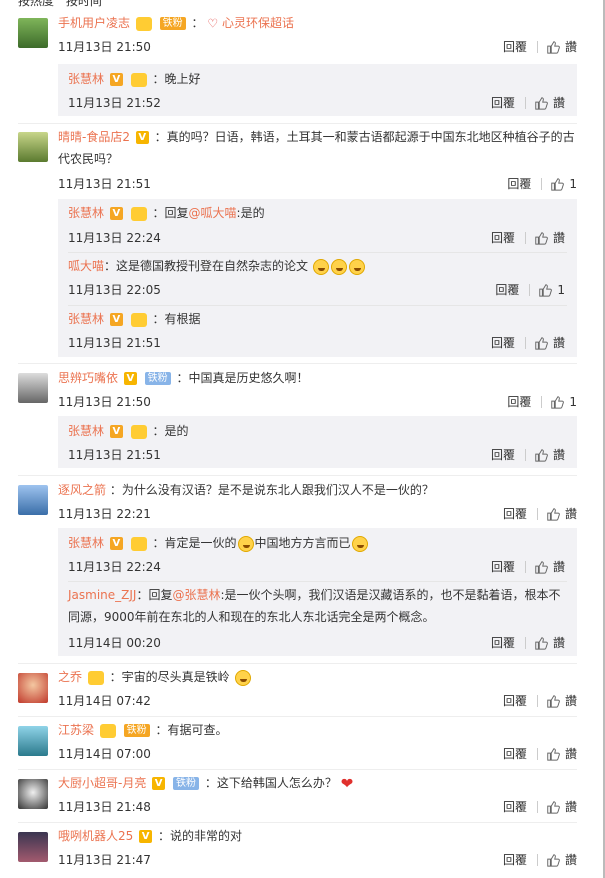 This screenshot has height=878, width=605. What do you see at coordinates (94, 137) in the screenshot?
I see `comment-username: 晴晴-食品店2` at bounding box center [94, 137].